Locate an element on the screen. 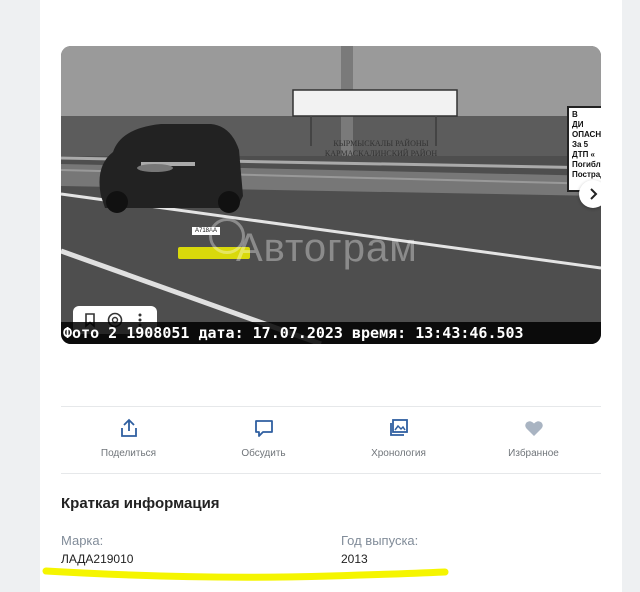 The width and height of the screenshot is (640, 592). warning-sign-line: Погибл is located at coordinates (586, 164).